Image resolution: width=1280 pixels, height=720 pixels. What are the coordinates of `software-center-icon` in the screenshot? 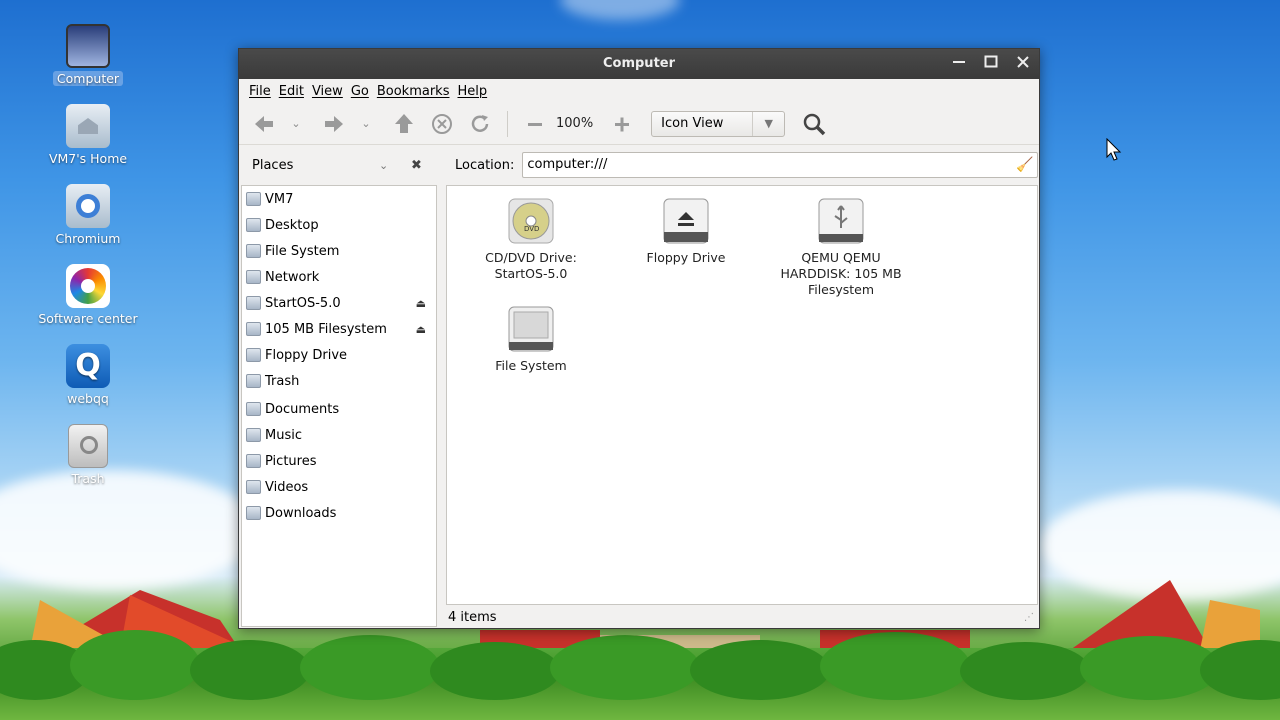 It's located at (88, 286).